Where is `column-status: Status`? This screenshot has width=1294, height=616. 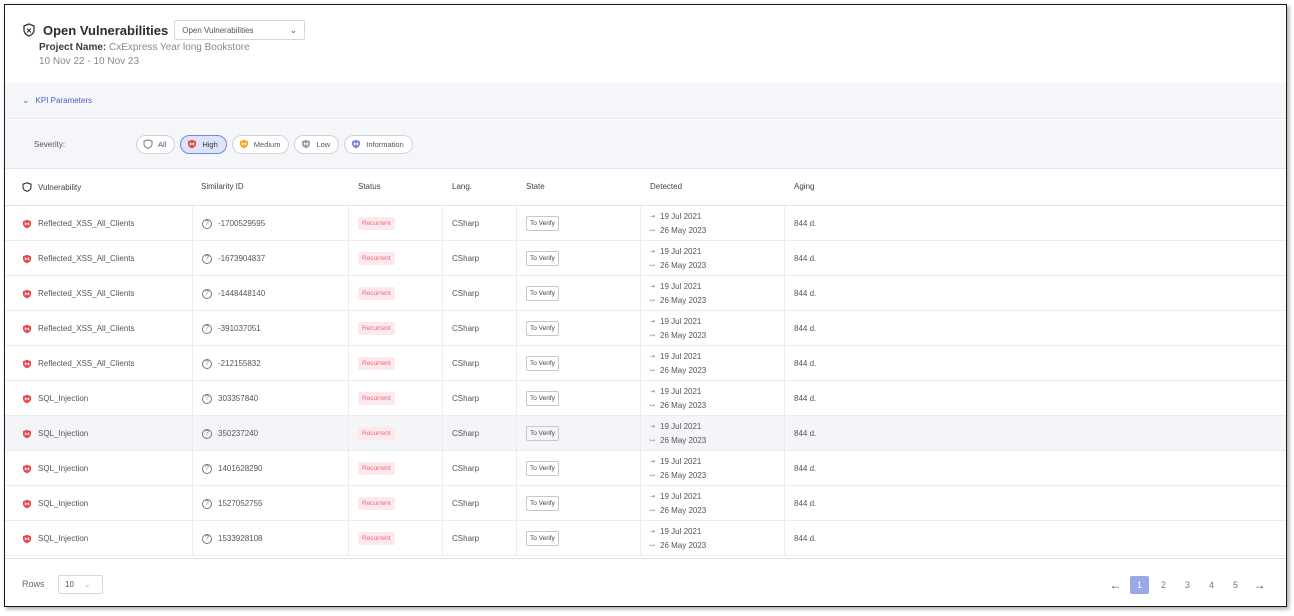
column-status: Status is located at coordinates (369, 186).